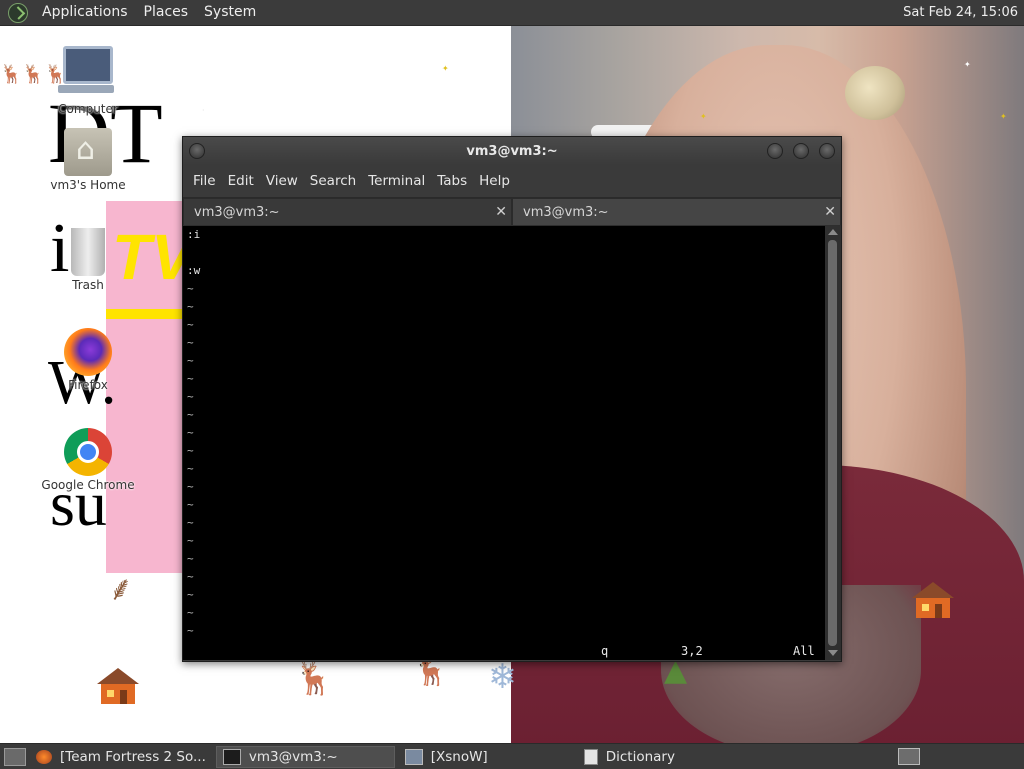 This screenshot has width=1024, height=769. I want to click on snowy-tree-icon: ❄, so click(502, 677).